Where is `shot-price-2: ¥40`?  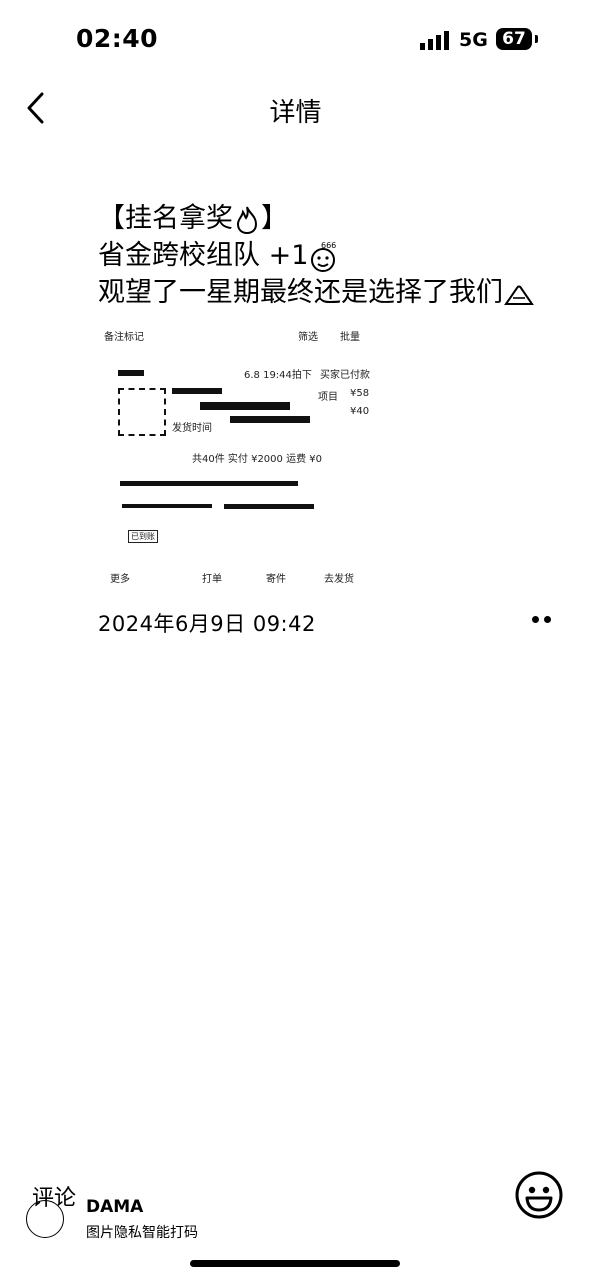
shot-price-2: ¥40 is located at coordinates (360, 411).